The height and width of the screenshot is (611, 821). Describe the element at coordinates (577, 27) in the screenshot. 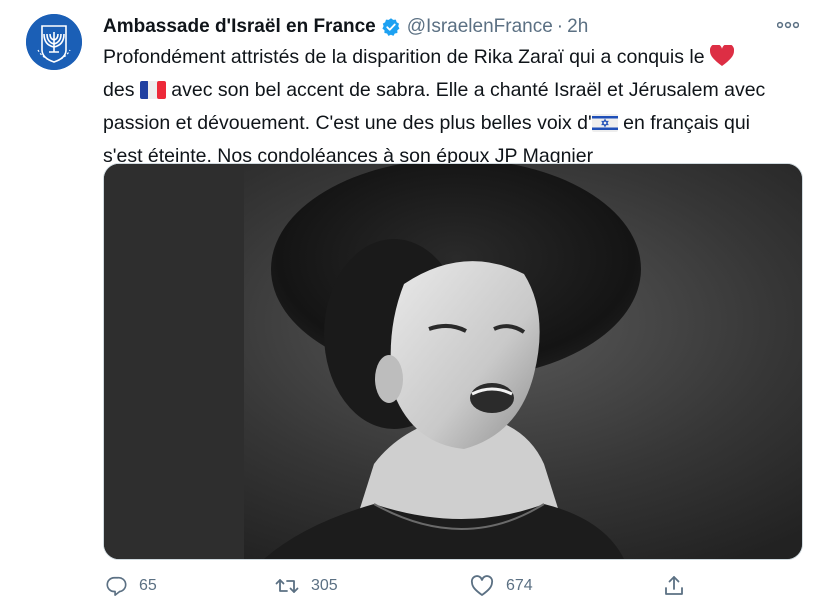

I see `tweet-timestamp: 2h` at that location.